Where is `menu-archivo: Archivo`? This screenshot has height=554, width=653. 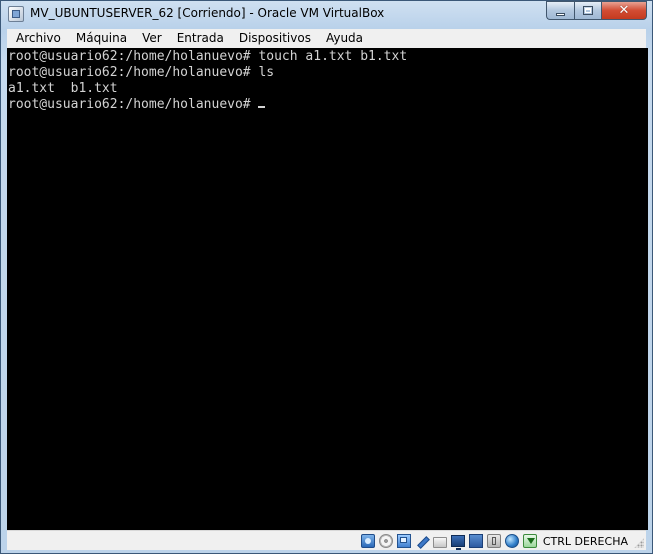
menu-archivo: Archivo is located at coordinates (37, 38).